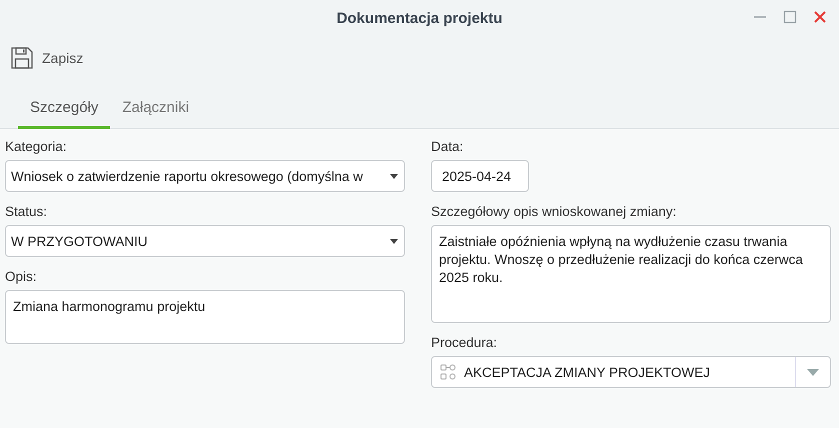 This screenshot has width=839, height=428. What do you see at coordinates (554, 211) in the screenshot?
I see `field-label: Szczegółowy opis wnioskowanej zmiany:` at bounding box center [554, 211].